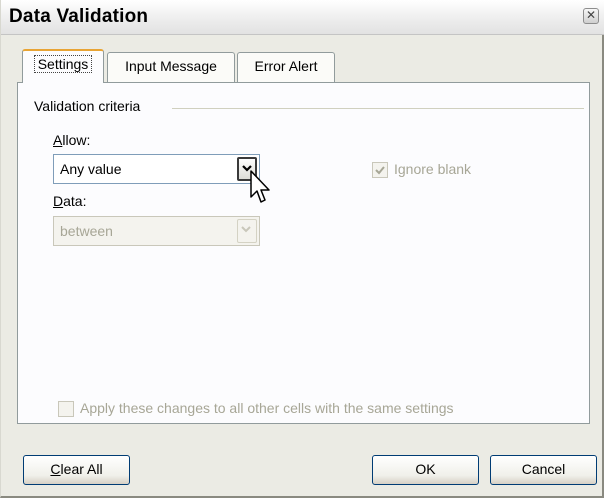 The image size is (604, 498). I want to click on data-dropdown-button, so click(247, 231).